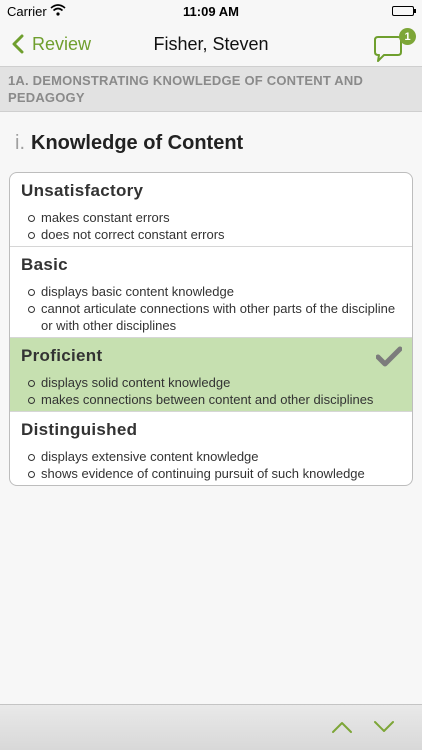 Image resolution: width=422 pixels, height=750 pixels. I want to click on comments-button: 1, so click(395, 45).